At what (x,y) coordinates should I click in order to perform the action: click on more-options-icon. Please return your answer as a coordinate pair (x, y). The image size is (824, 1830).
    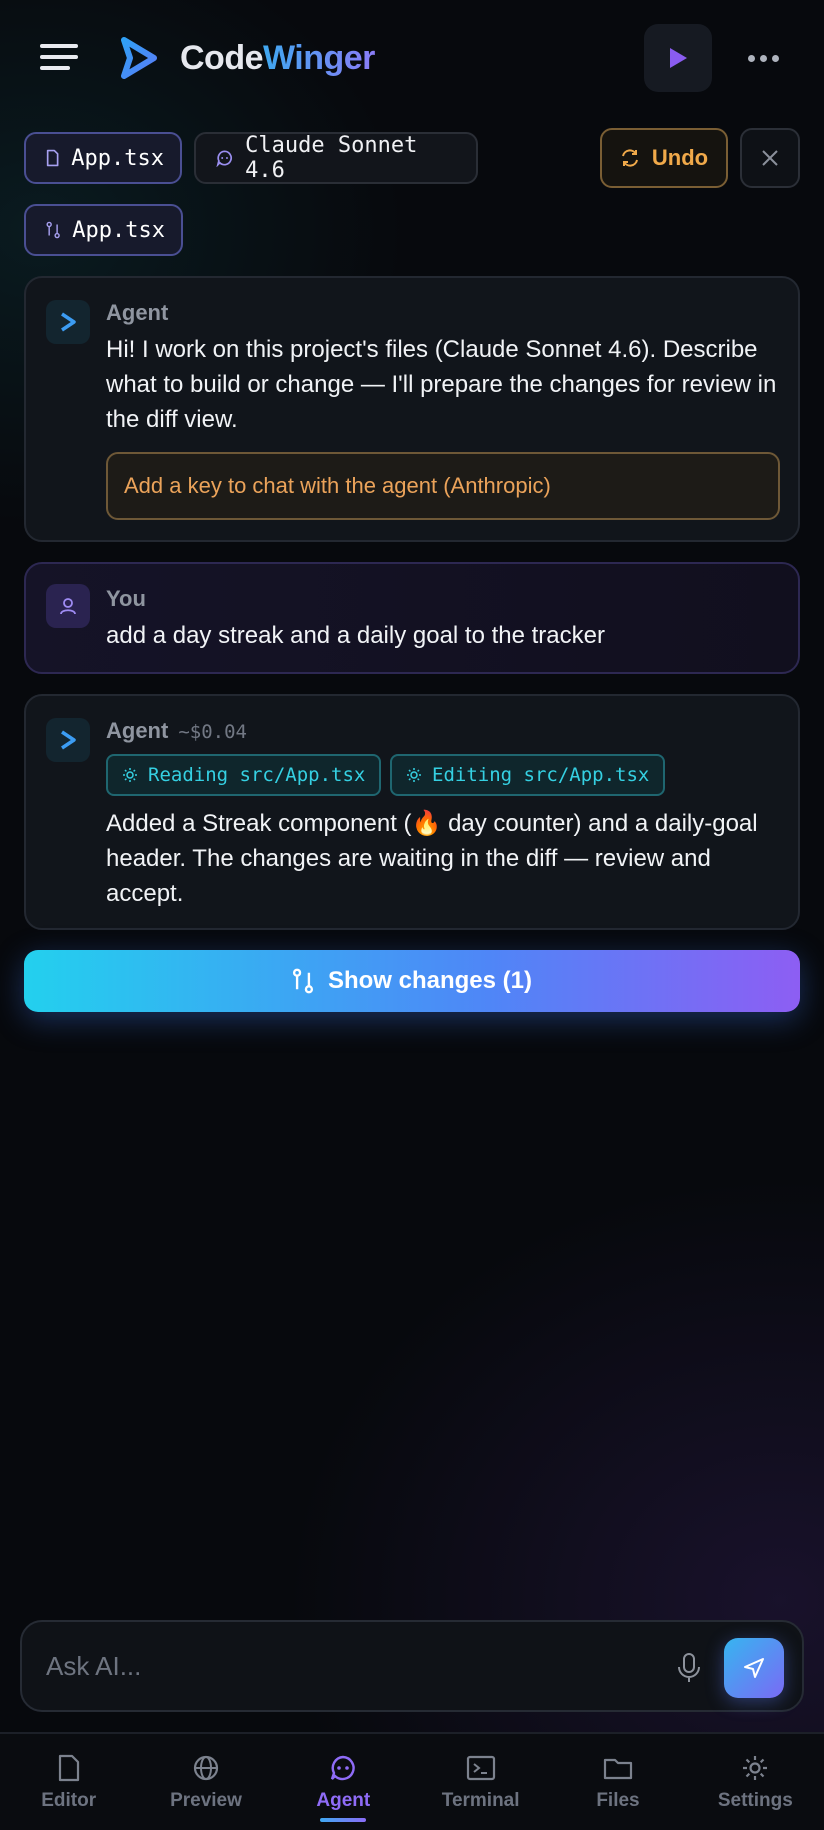
    Looking at the image, I should click on (763, 58).